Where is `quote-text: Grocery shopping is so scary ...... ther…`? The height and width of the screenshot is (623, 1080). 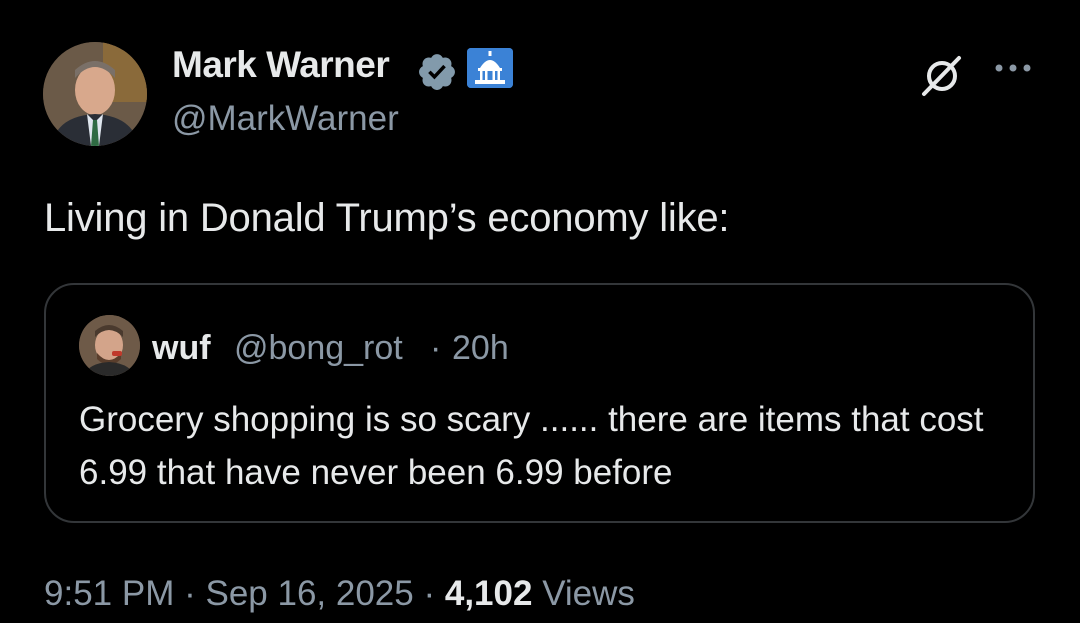 quote-text: Grocery shopping is so scary ...... ther… is located at coordinates (531, 446).